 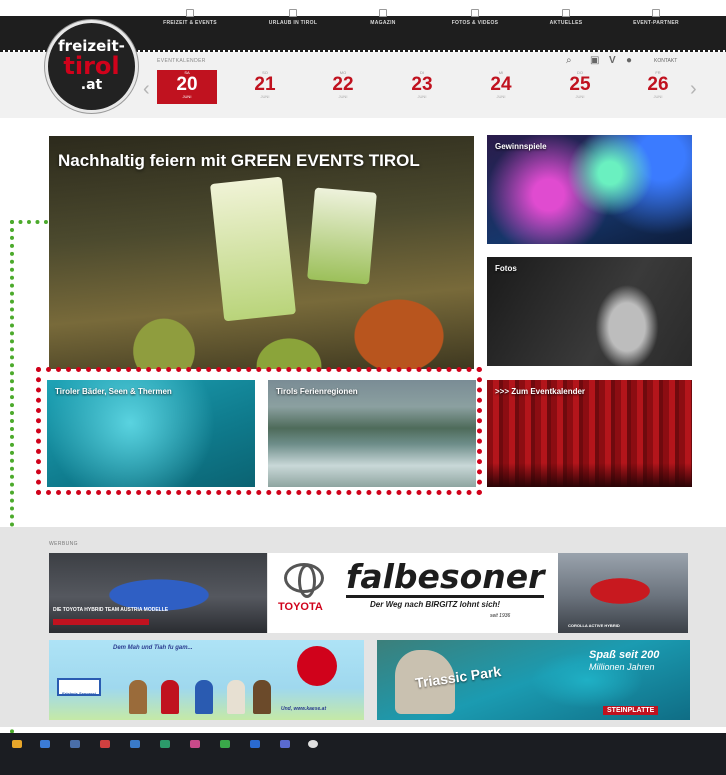 I want to click on day-number: 26, so click(x=658, y=84).